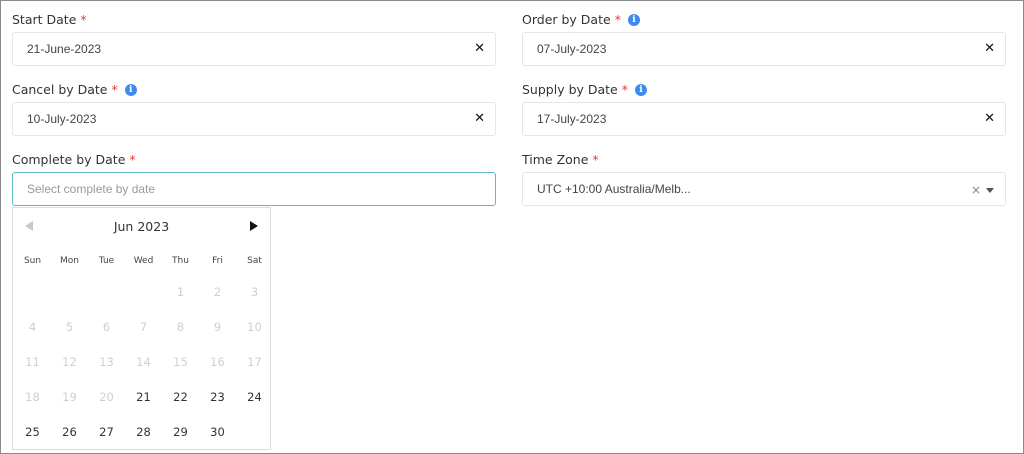  I want to click on weekday-label: Sun, so click(32, 261).